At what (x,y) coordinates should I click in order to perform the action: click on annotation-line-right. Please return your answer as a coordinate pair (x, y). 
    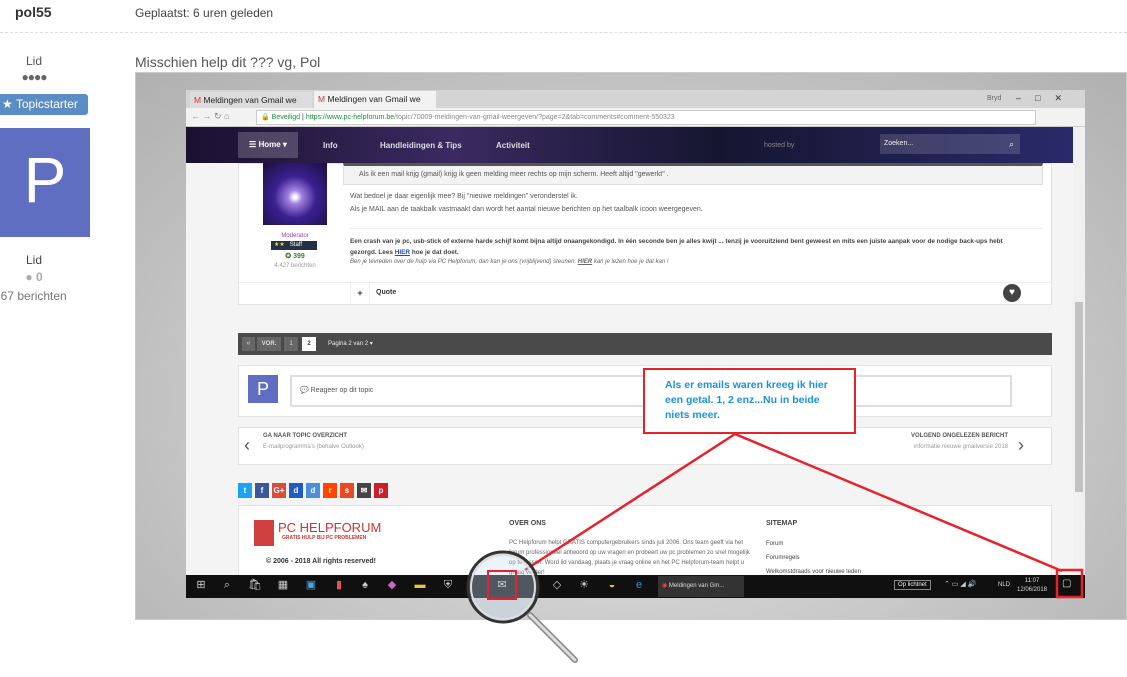
    Looking at the image, I should click on (898, 502).